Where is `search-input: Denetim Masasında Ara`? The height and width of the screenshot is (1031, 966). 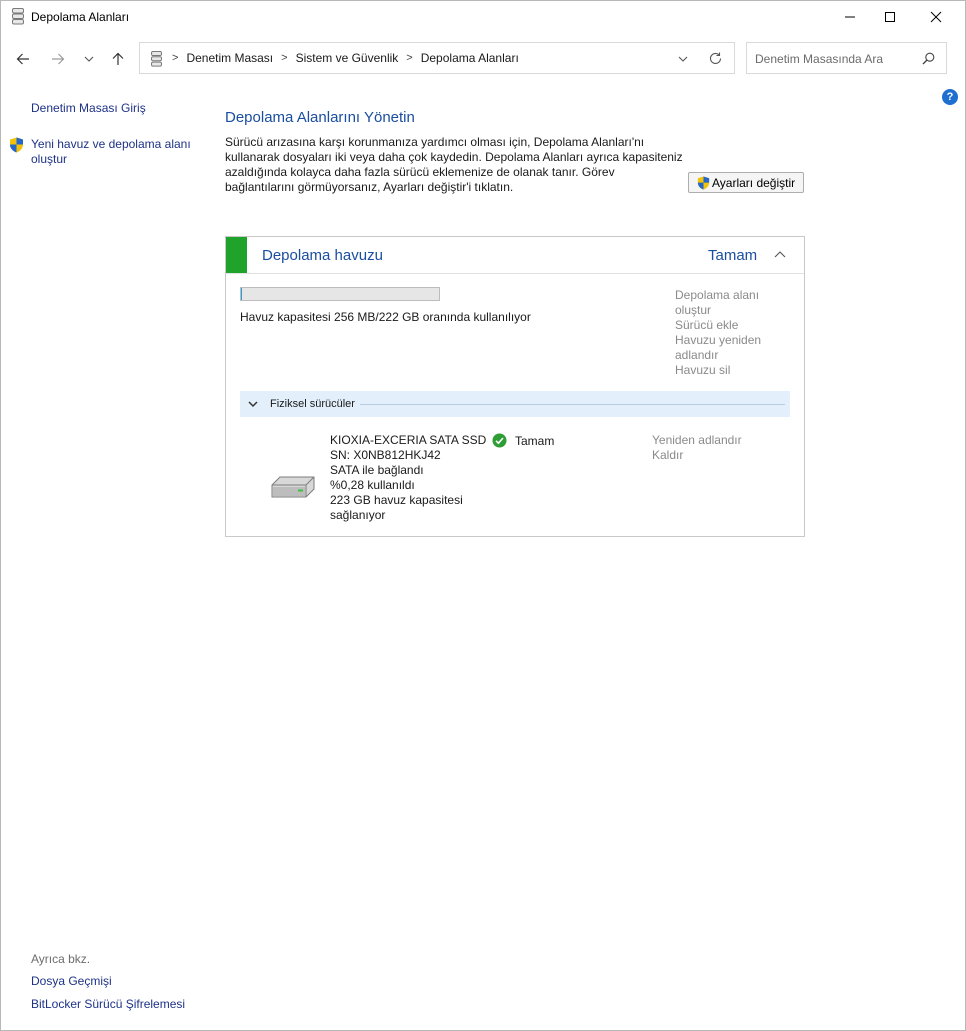
search-input: Denetim Masasında Ara is located at coordinates (846, 58).